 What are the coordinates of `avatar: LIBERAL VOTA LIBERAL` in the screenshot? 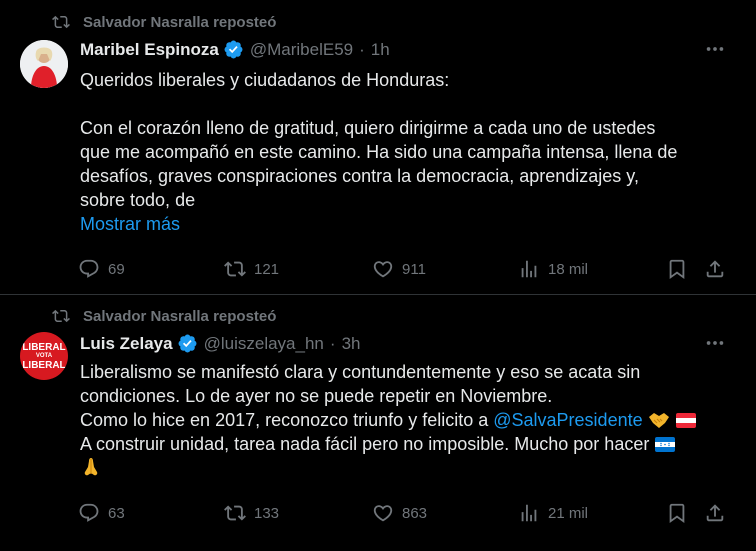 It's located at (44, 356).